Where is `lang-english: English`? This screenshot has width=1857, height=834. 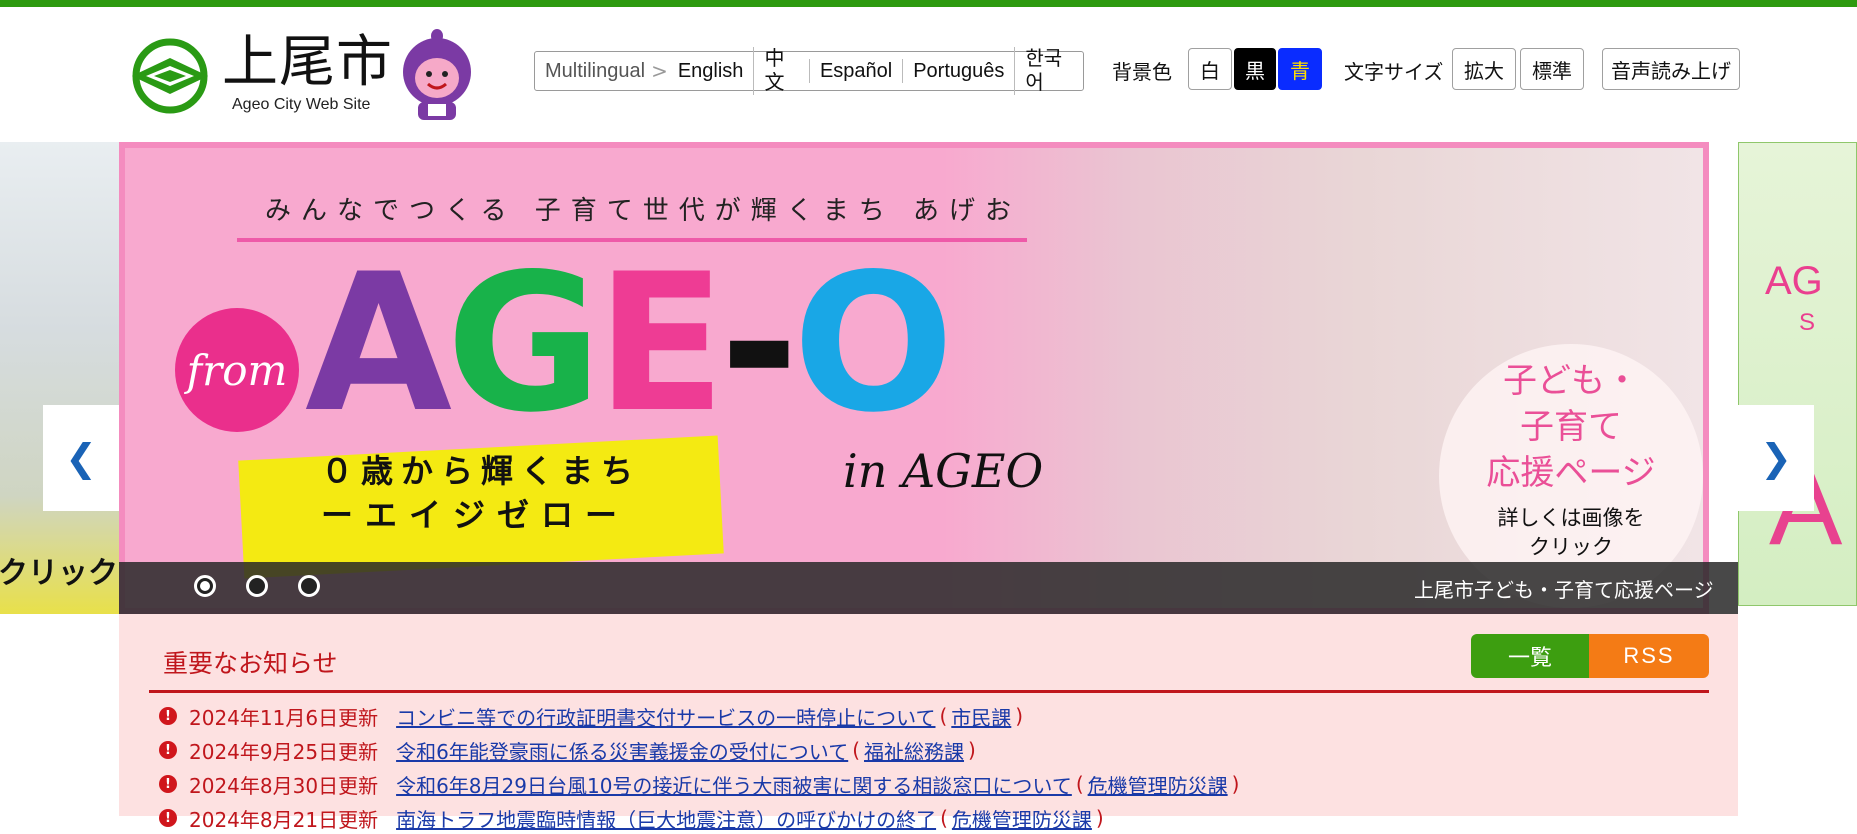
lang-english: English is located at coordinates (715, 71).